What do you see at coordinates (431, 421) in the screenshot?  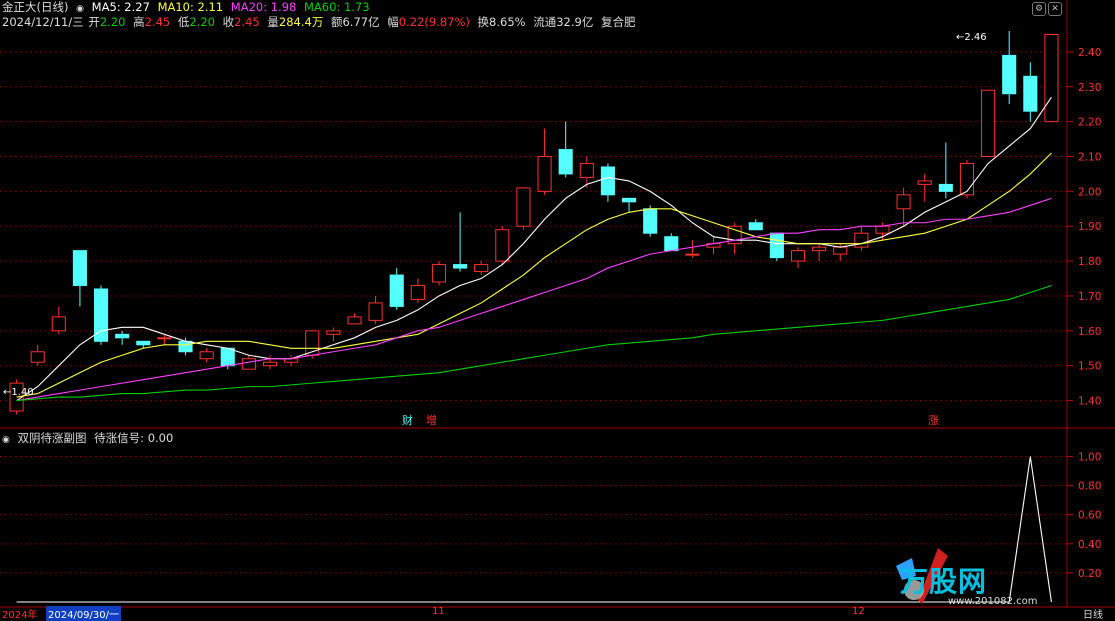 I see `event-marker-zeng: 增` at bounding box center [431, 421].